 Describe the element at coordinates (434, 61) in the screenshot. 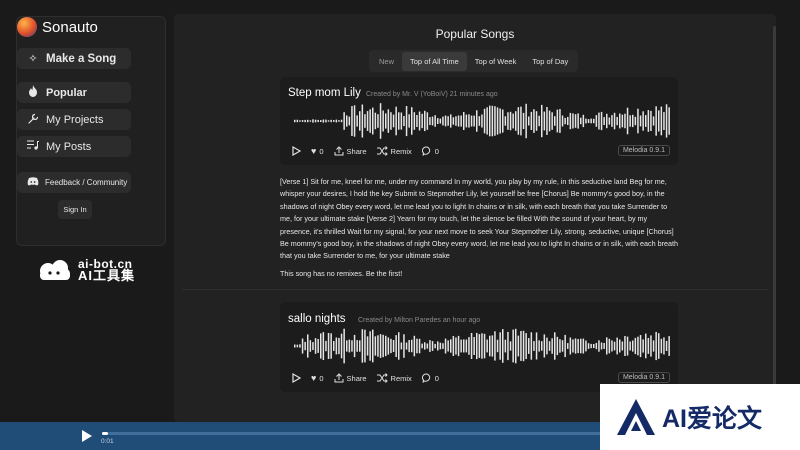

I see `tab-top-all-time: Top of All Time` at that location.